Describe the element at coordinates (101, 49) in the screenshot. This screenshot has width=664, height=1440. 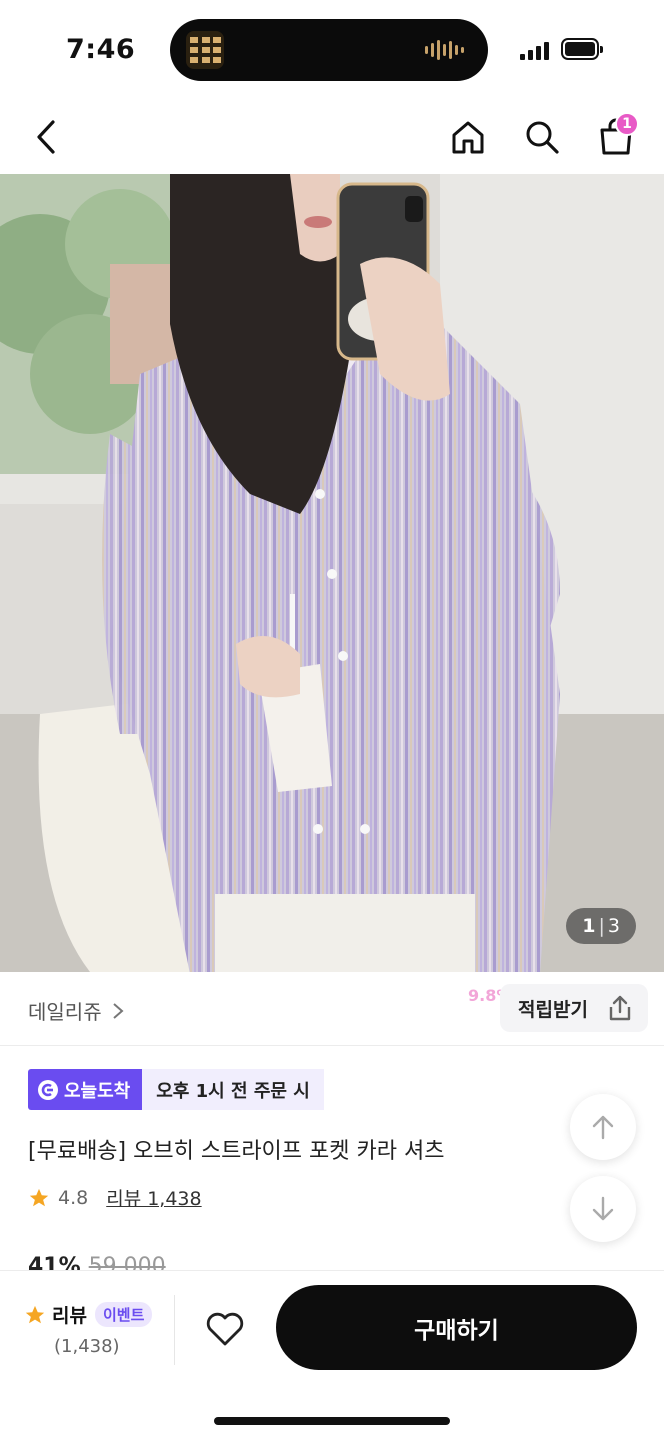
I see `status-time: 7:46` at that location.